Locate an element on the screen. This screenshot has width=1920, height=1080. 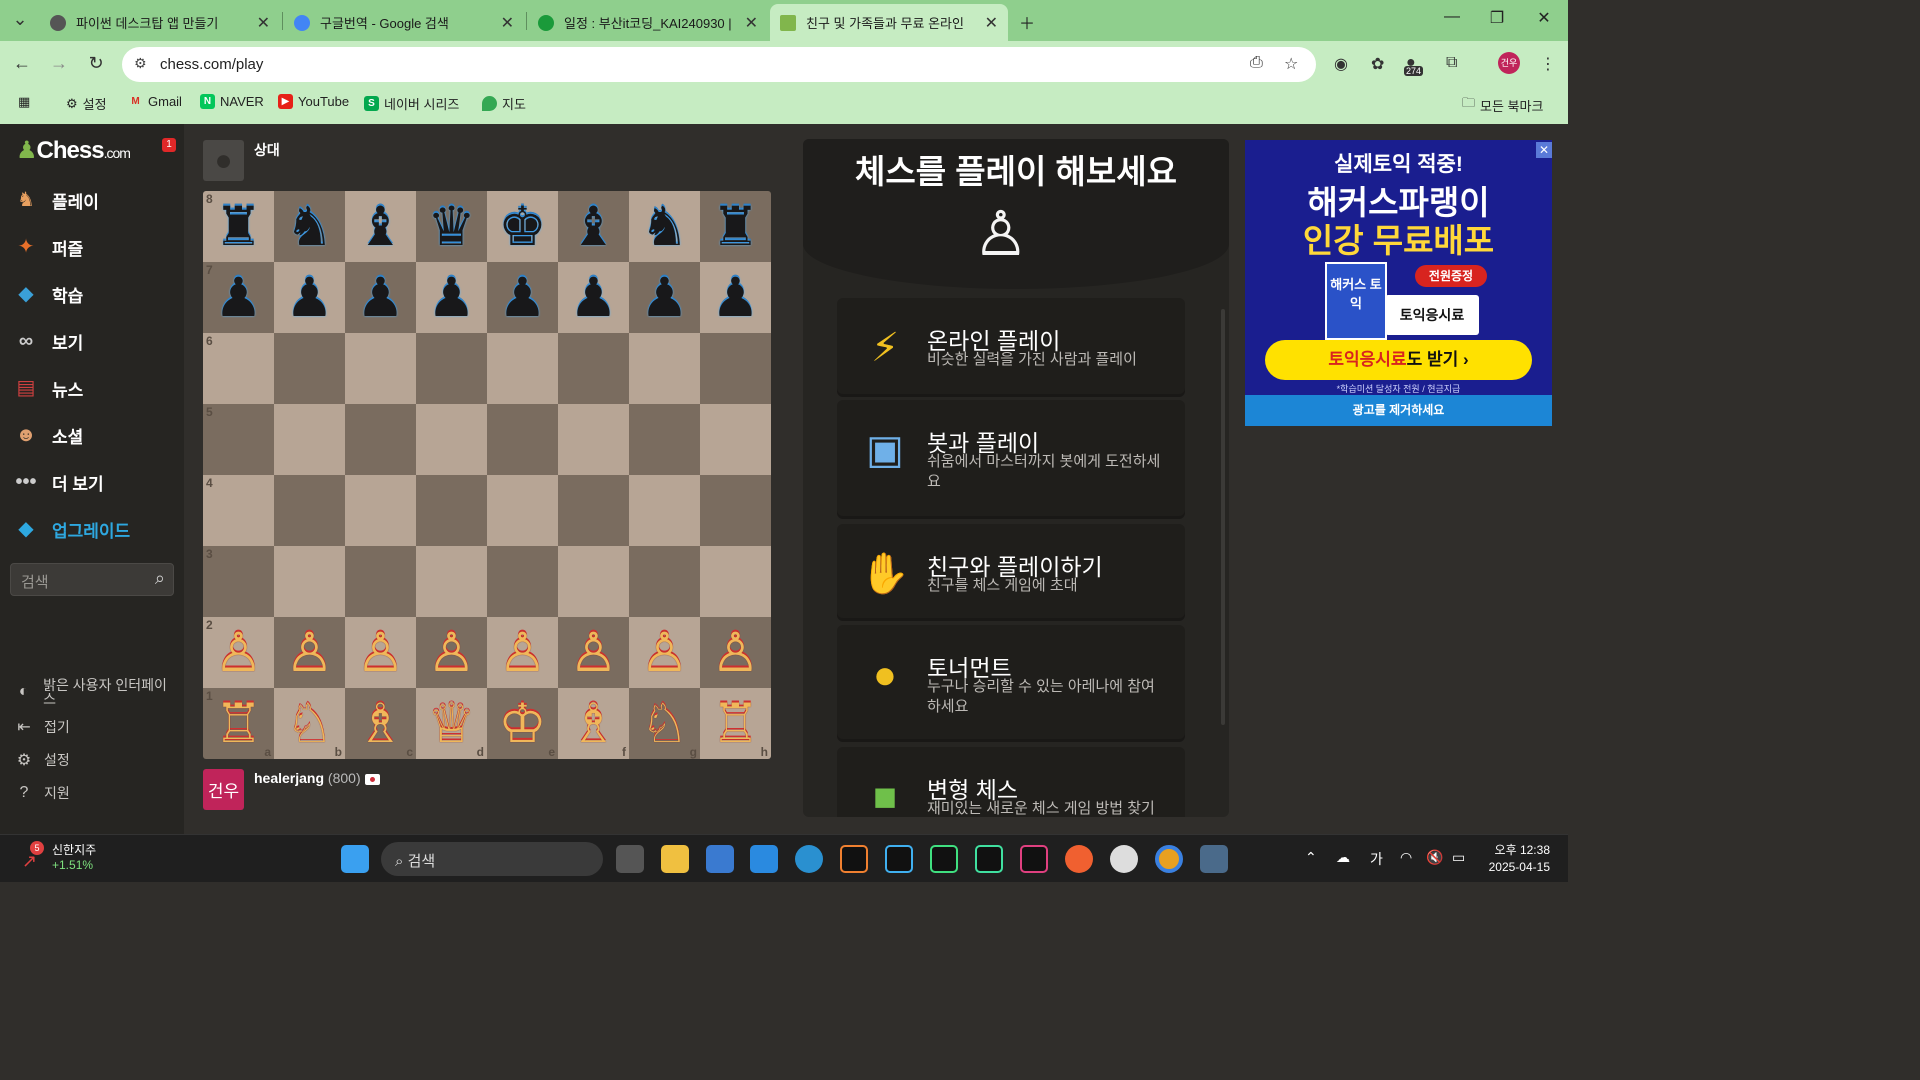
store-icon is located at coordinates (720, 859).